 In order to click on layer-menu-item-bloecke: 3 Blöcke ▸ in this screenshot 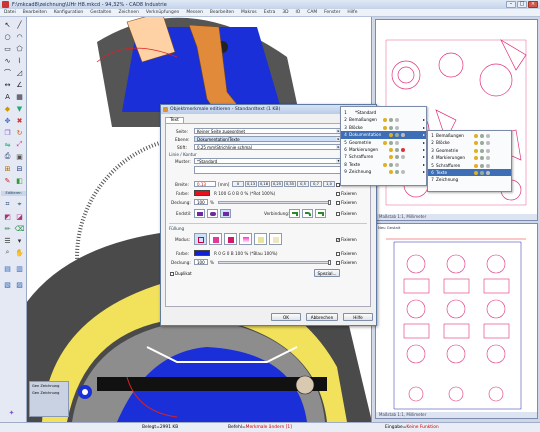, I will do `click(383, 127)`.